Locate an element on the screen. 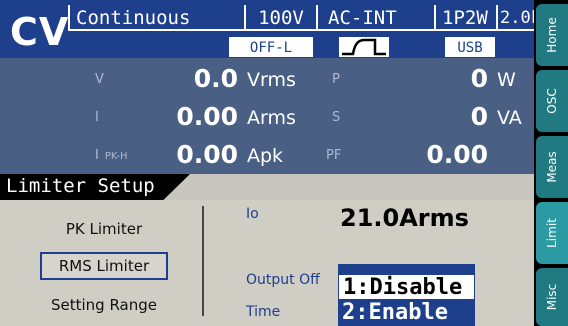 The height and width of the screenshot is (326, 568). tab-osc: OSC is located at coordinates (552, 101).